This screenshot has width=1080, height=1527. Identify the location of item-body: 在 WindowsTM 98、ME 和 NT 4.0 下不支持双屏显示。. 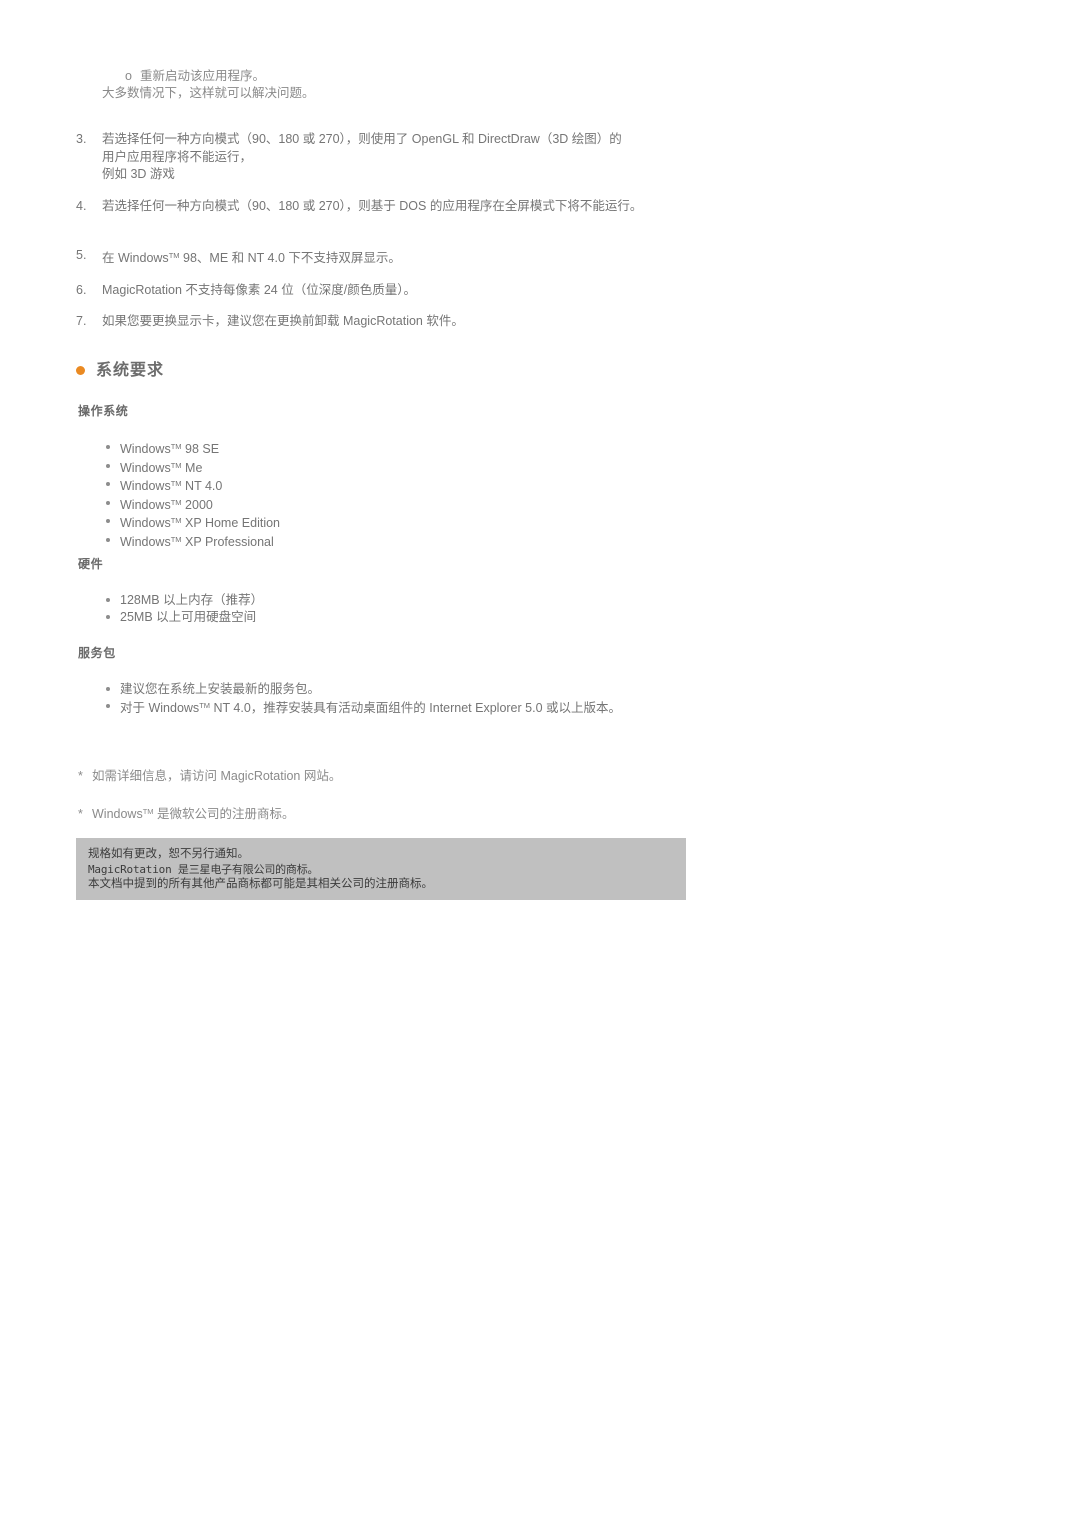
(409, 257).